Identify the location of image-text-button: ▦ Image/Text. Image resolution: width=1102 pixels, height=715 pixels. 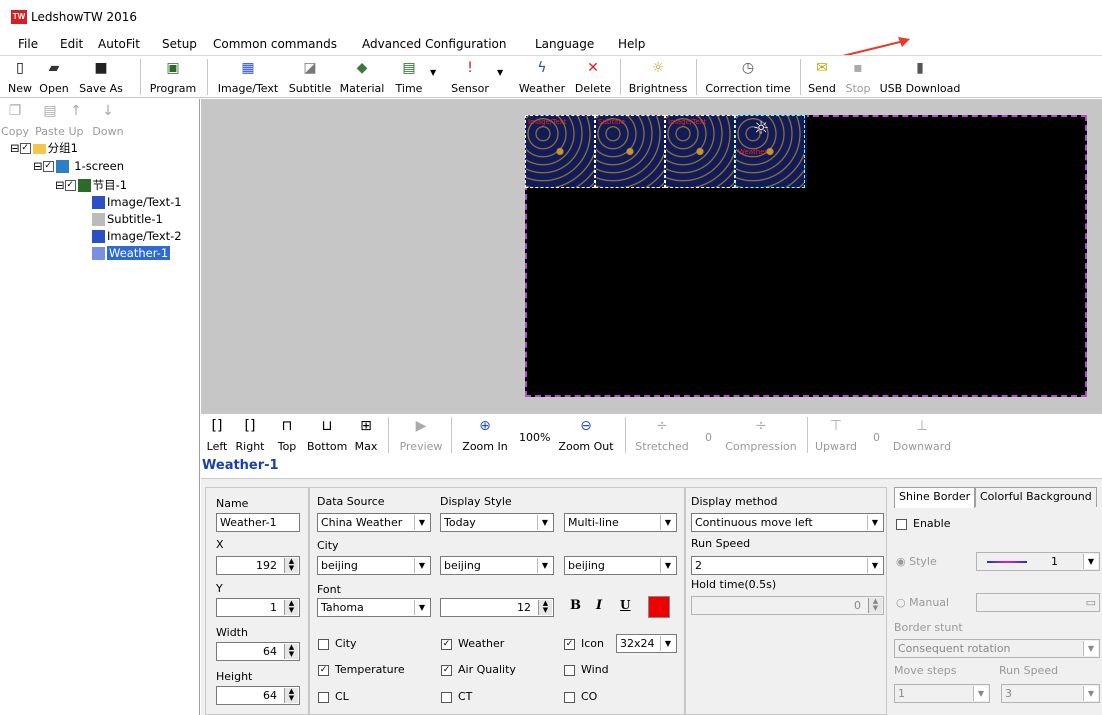
(248, 77).